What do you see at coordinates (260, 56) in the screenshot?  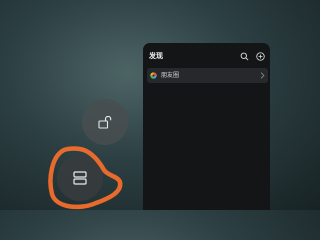 I see `plus-circle-icon` at bounding box center [260, 56].